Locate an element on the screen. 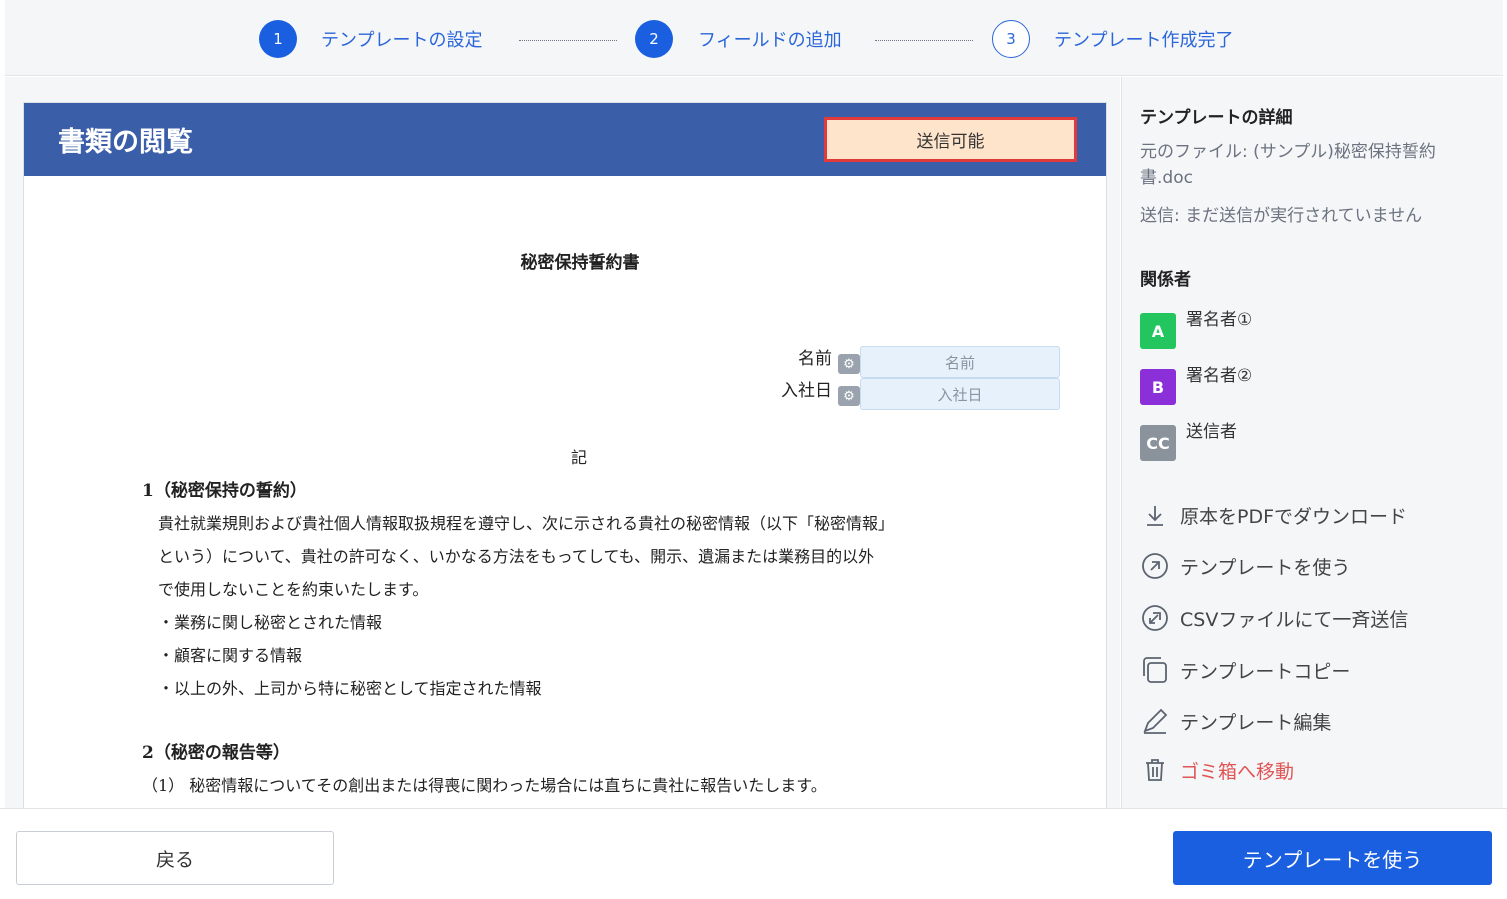 This screenshot has height=899, width=1507. progress-stepper: 1 テンプレートの設定 2 フィールドの追加 3 テンプレート作成完了 is located at coordinates (754, 38).